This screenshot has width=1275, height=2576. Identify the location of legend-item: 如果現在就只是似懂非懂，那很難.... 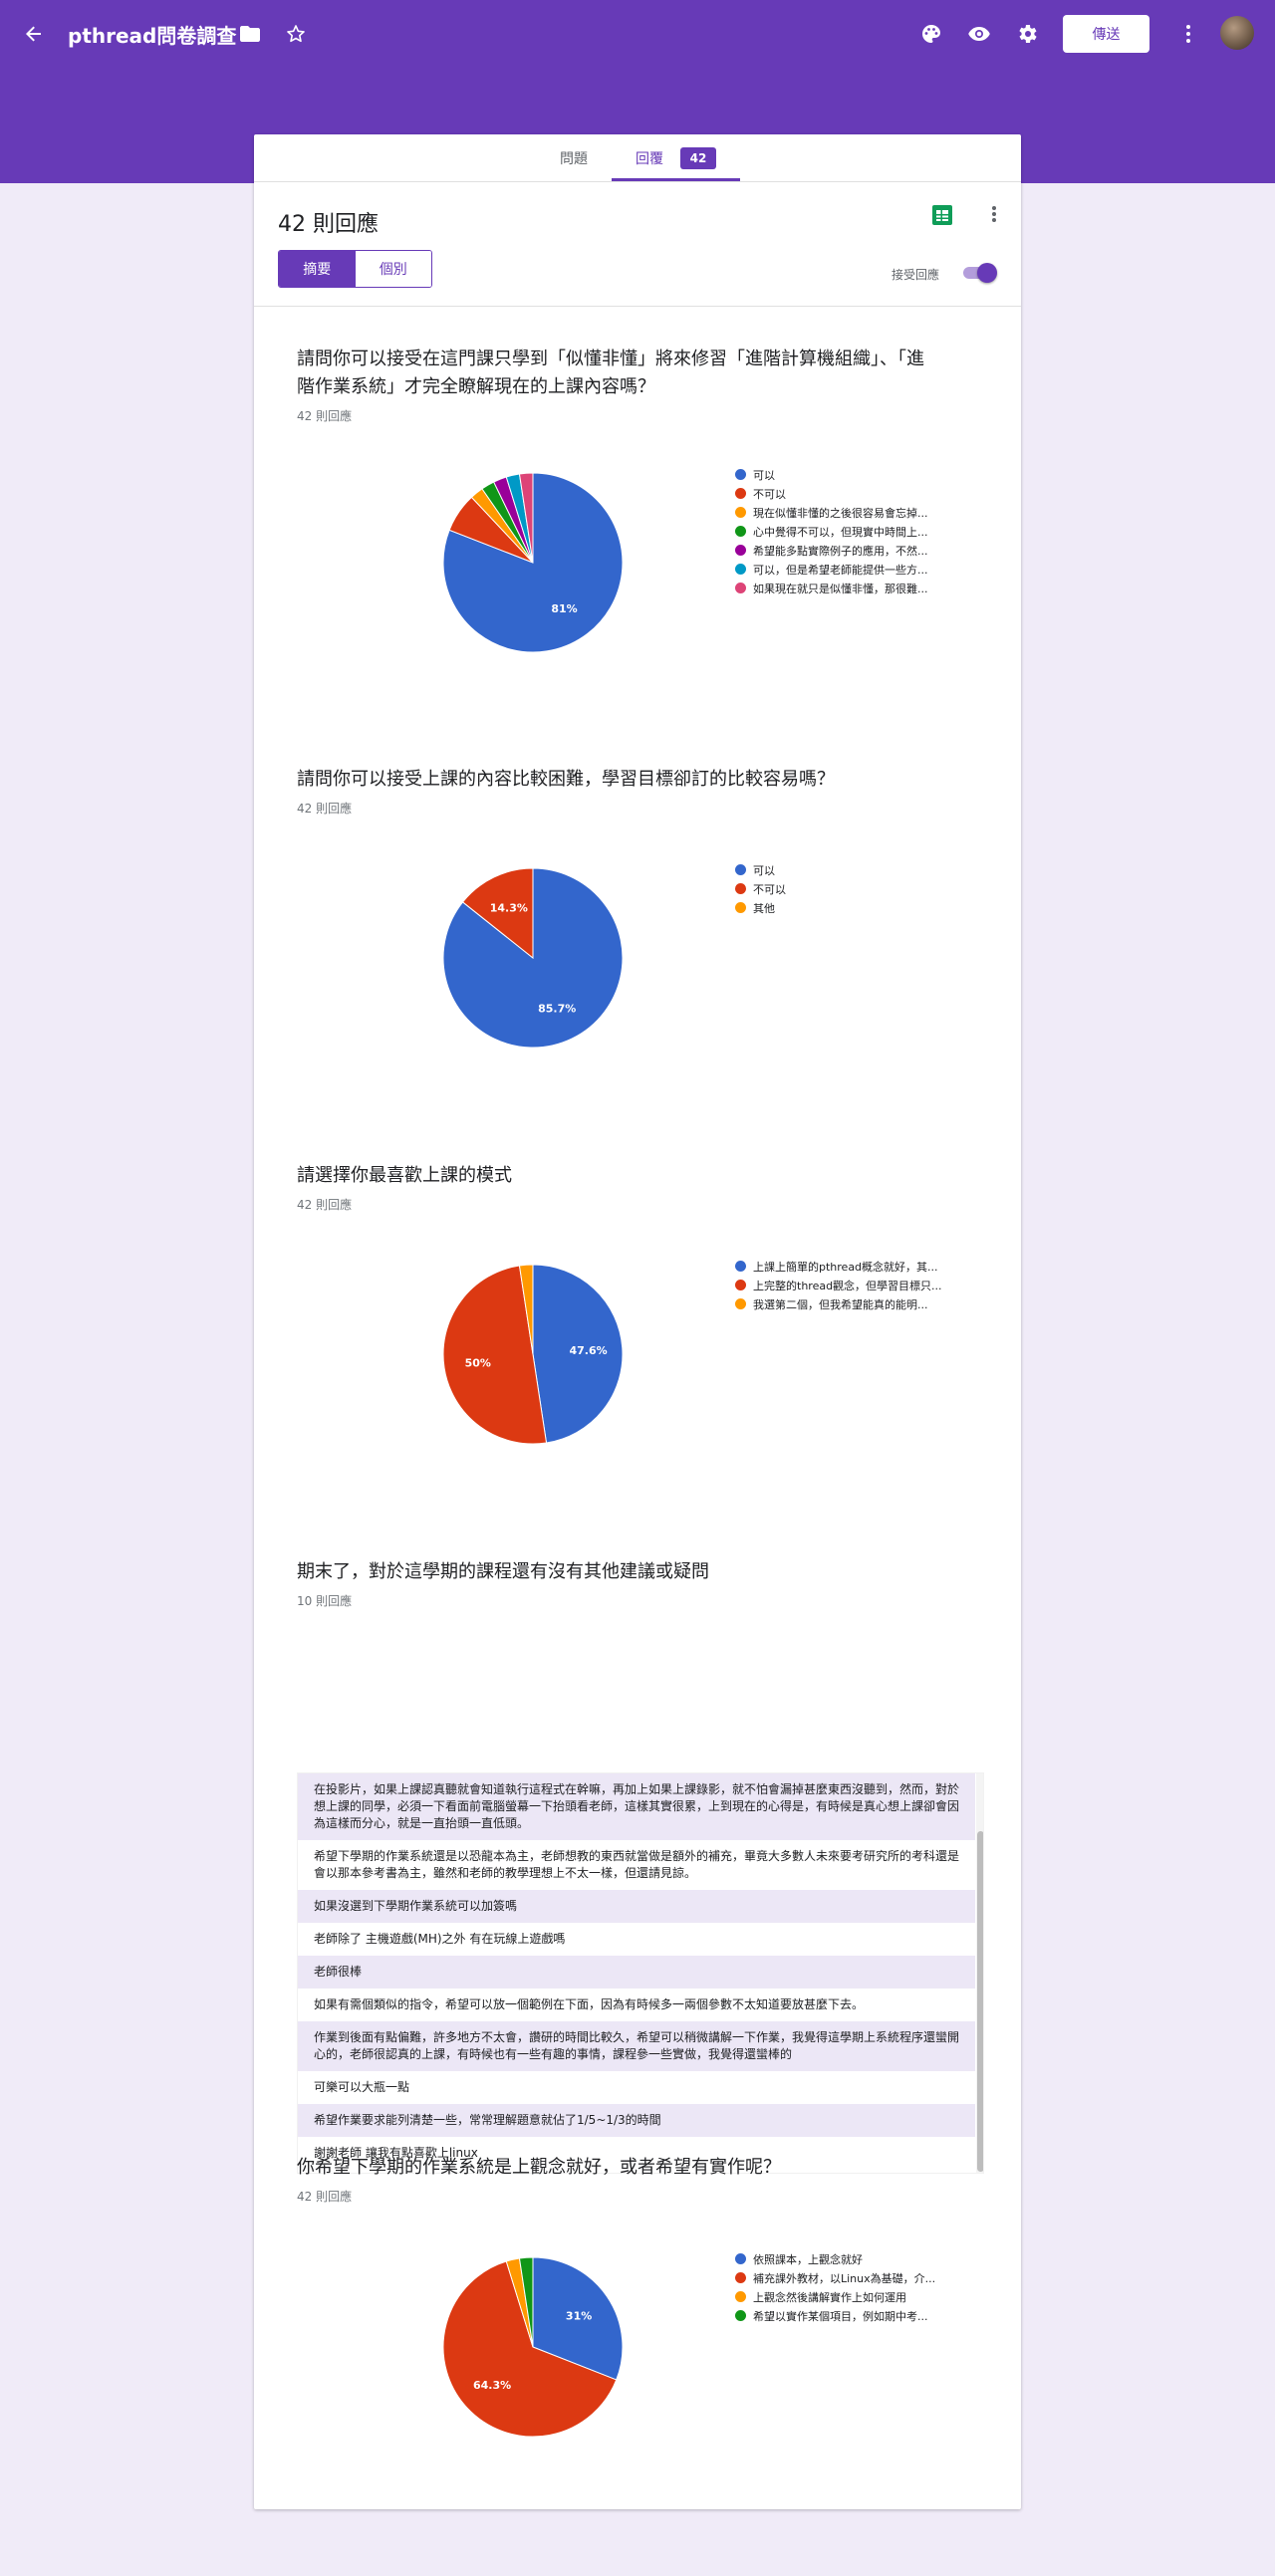
(831, 588).